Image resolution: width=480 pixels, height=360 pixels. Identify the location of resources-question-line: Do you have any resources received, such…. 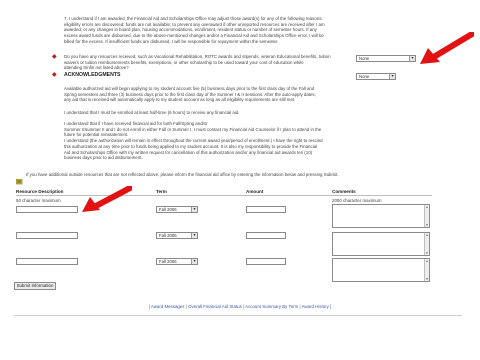
(197, 56).